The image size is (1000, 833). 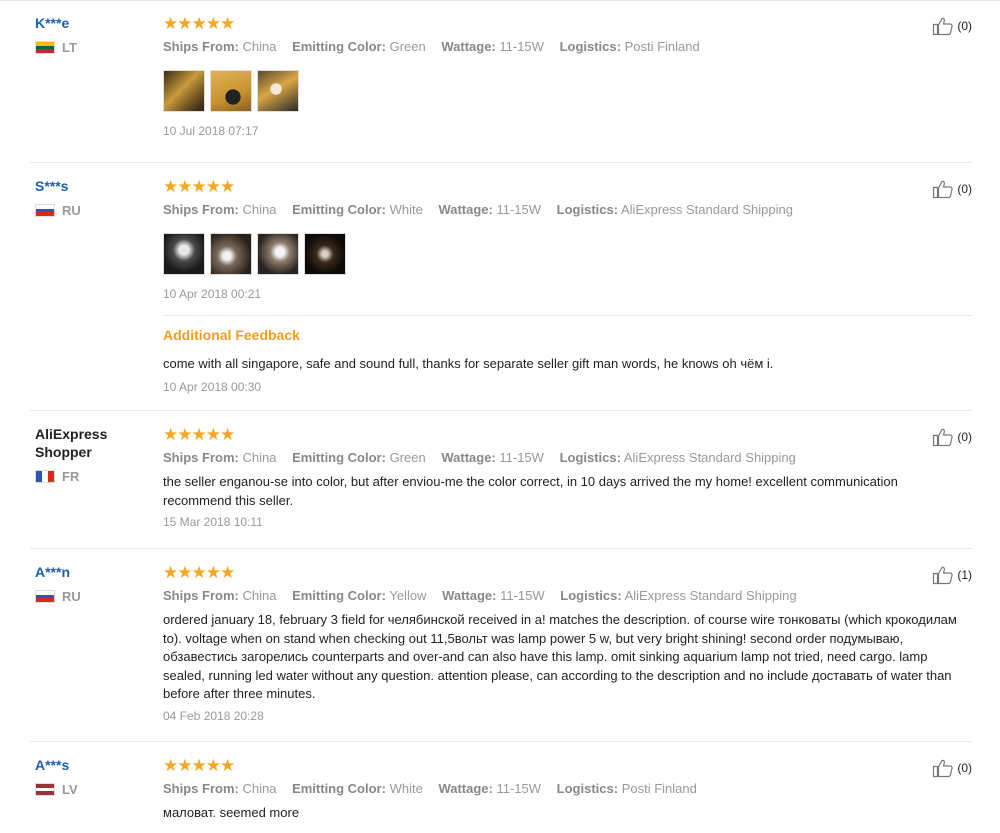 What do you see at coordinates (95, 765) in the screenshot?
I see `reviewer-name-link: A***s` at bounding box center [95, 765].